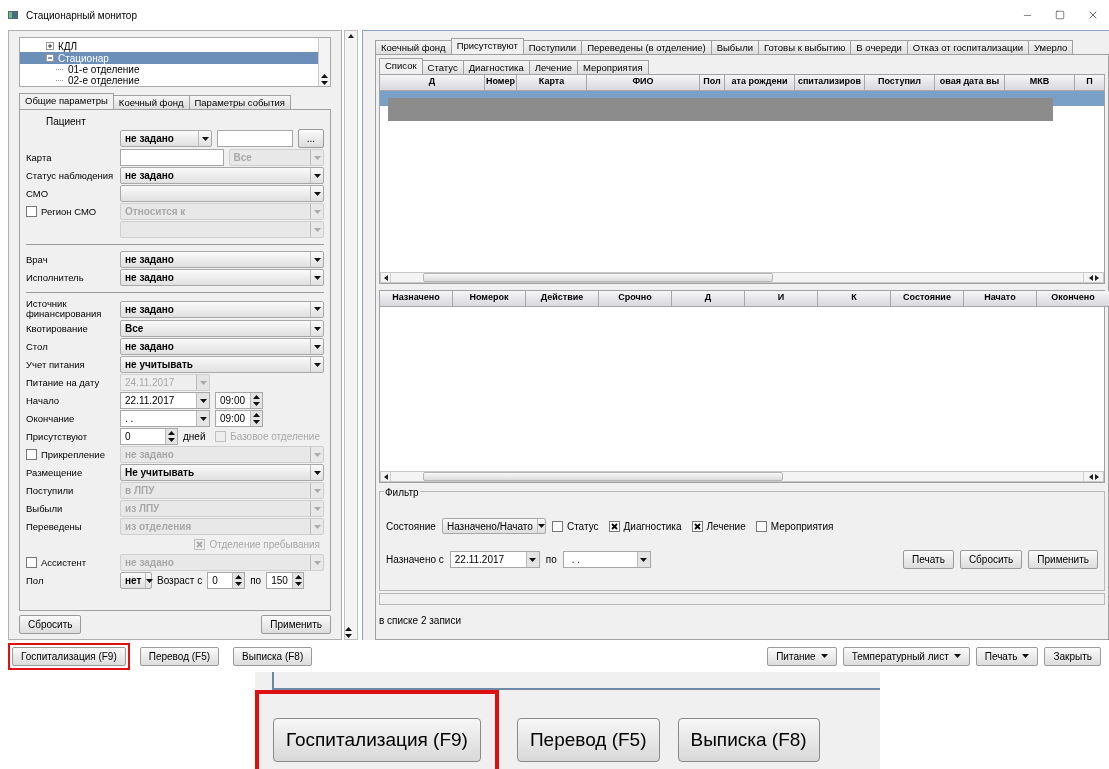  What do you see at coordinates (487, 46) in the screenshot?
I see `tab: Присутствуют` at bounding box center [487, 46].